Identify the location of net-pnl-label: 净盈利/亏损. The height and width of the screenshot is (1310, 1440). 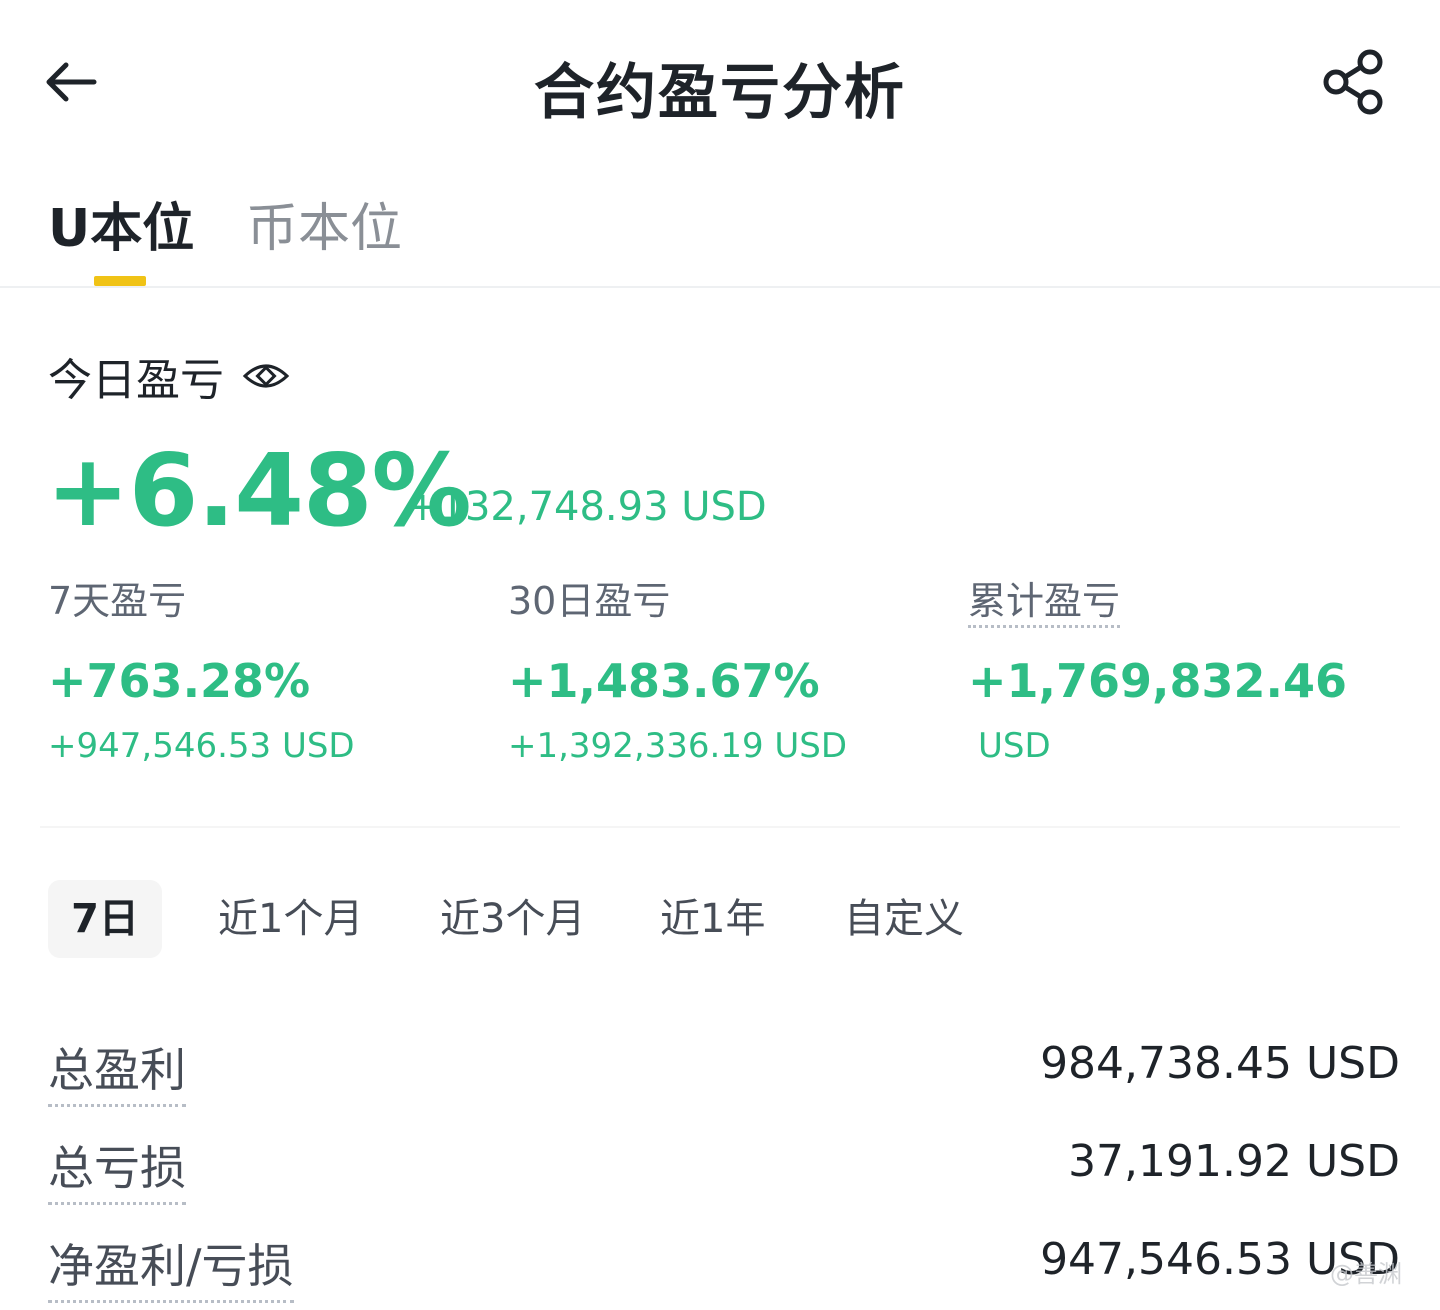
(171, 1266).